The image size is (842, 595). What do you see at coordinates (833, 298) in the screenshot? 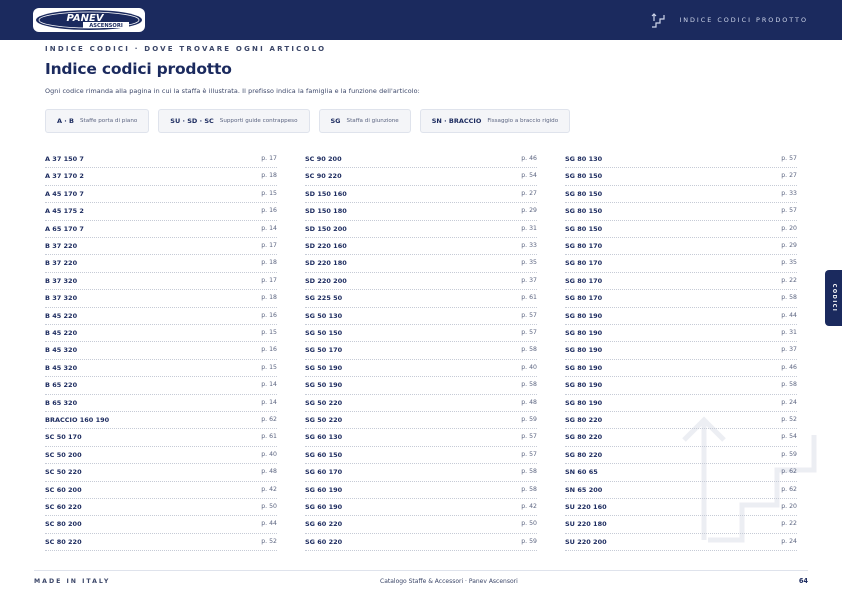
I see `side-tab-codici: CODICI` at bounding box center [833, 298].